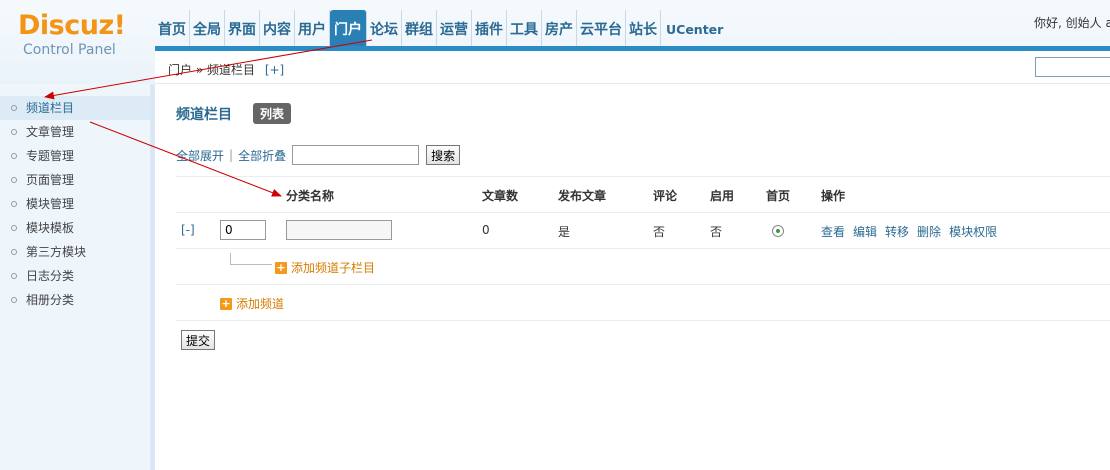 The height and width of the screenshot is (470, 1110). What do you see at coordinates (524, 29) in the screenshot?
I see `nav-tools: 工具` at bounding box center [524, 29].